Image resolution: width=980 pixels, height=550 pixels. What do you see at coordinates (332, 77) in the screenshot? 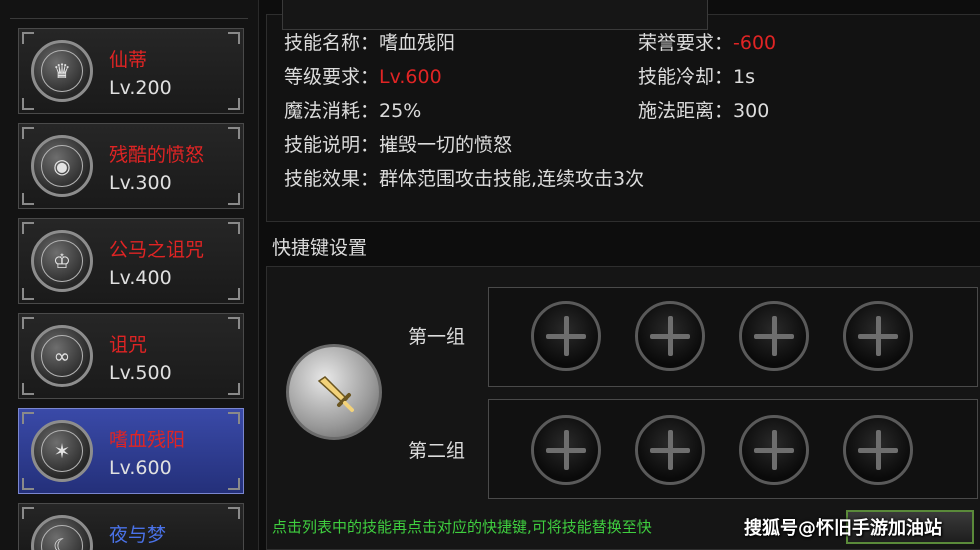
I see `level-label: 等级要求：` at bounding box center [332, 77].